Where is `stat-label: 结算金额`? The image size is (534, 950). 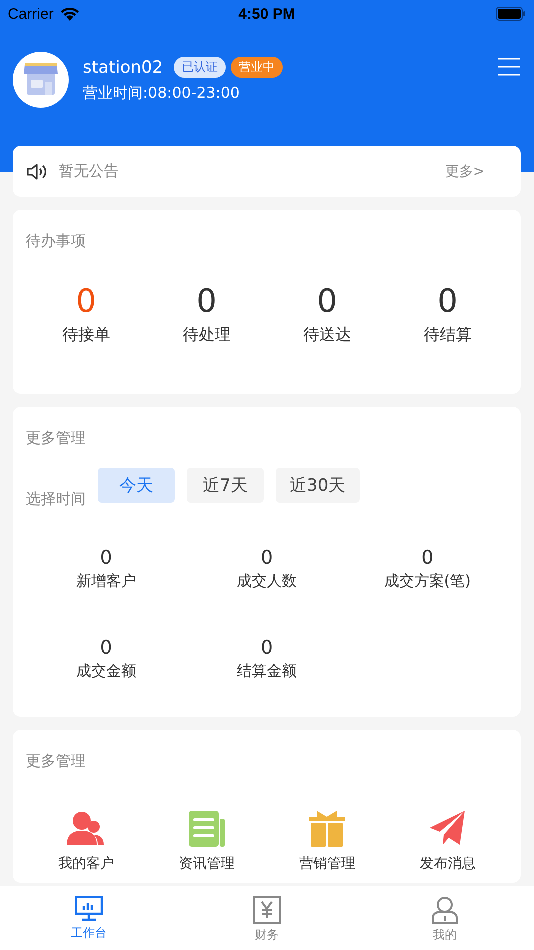
stat-label: 结算金额 is located at coordinates (266, 671).